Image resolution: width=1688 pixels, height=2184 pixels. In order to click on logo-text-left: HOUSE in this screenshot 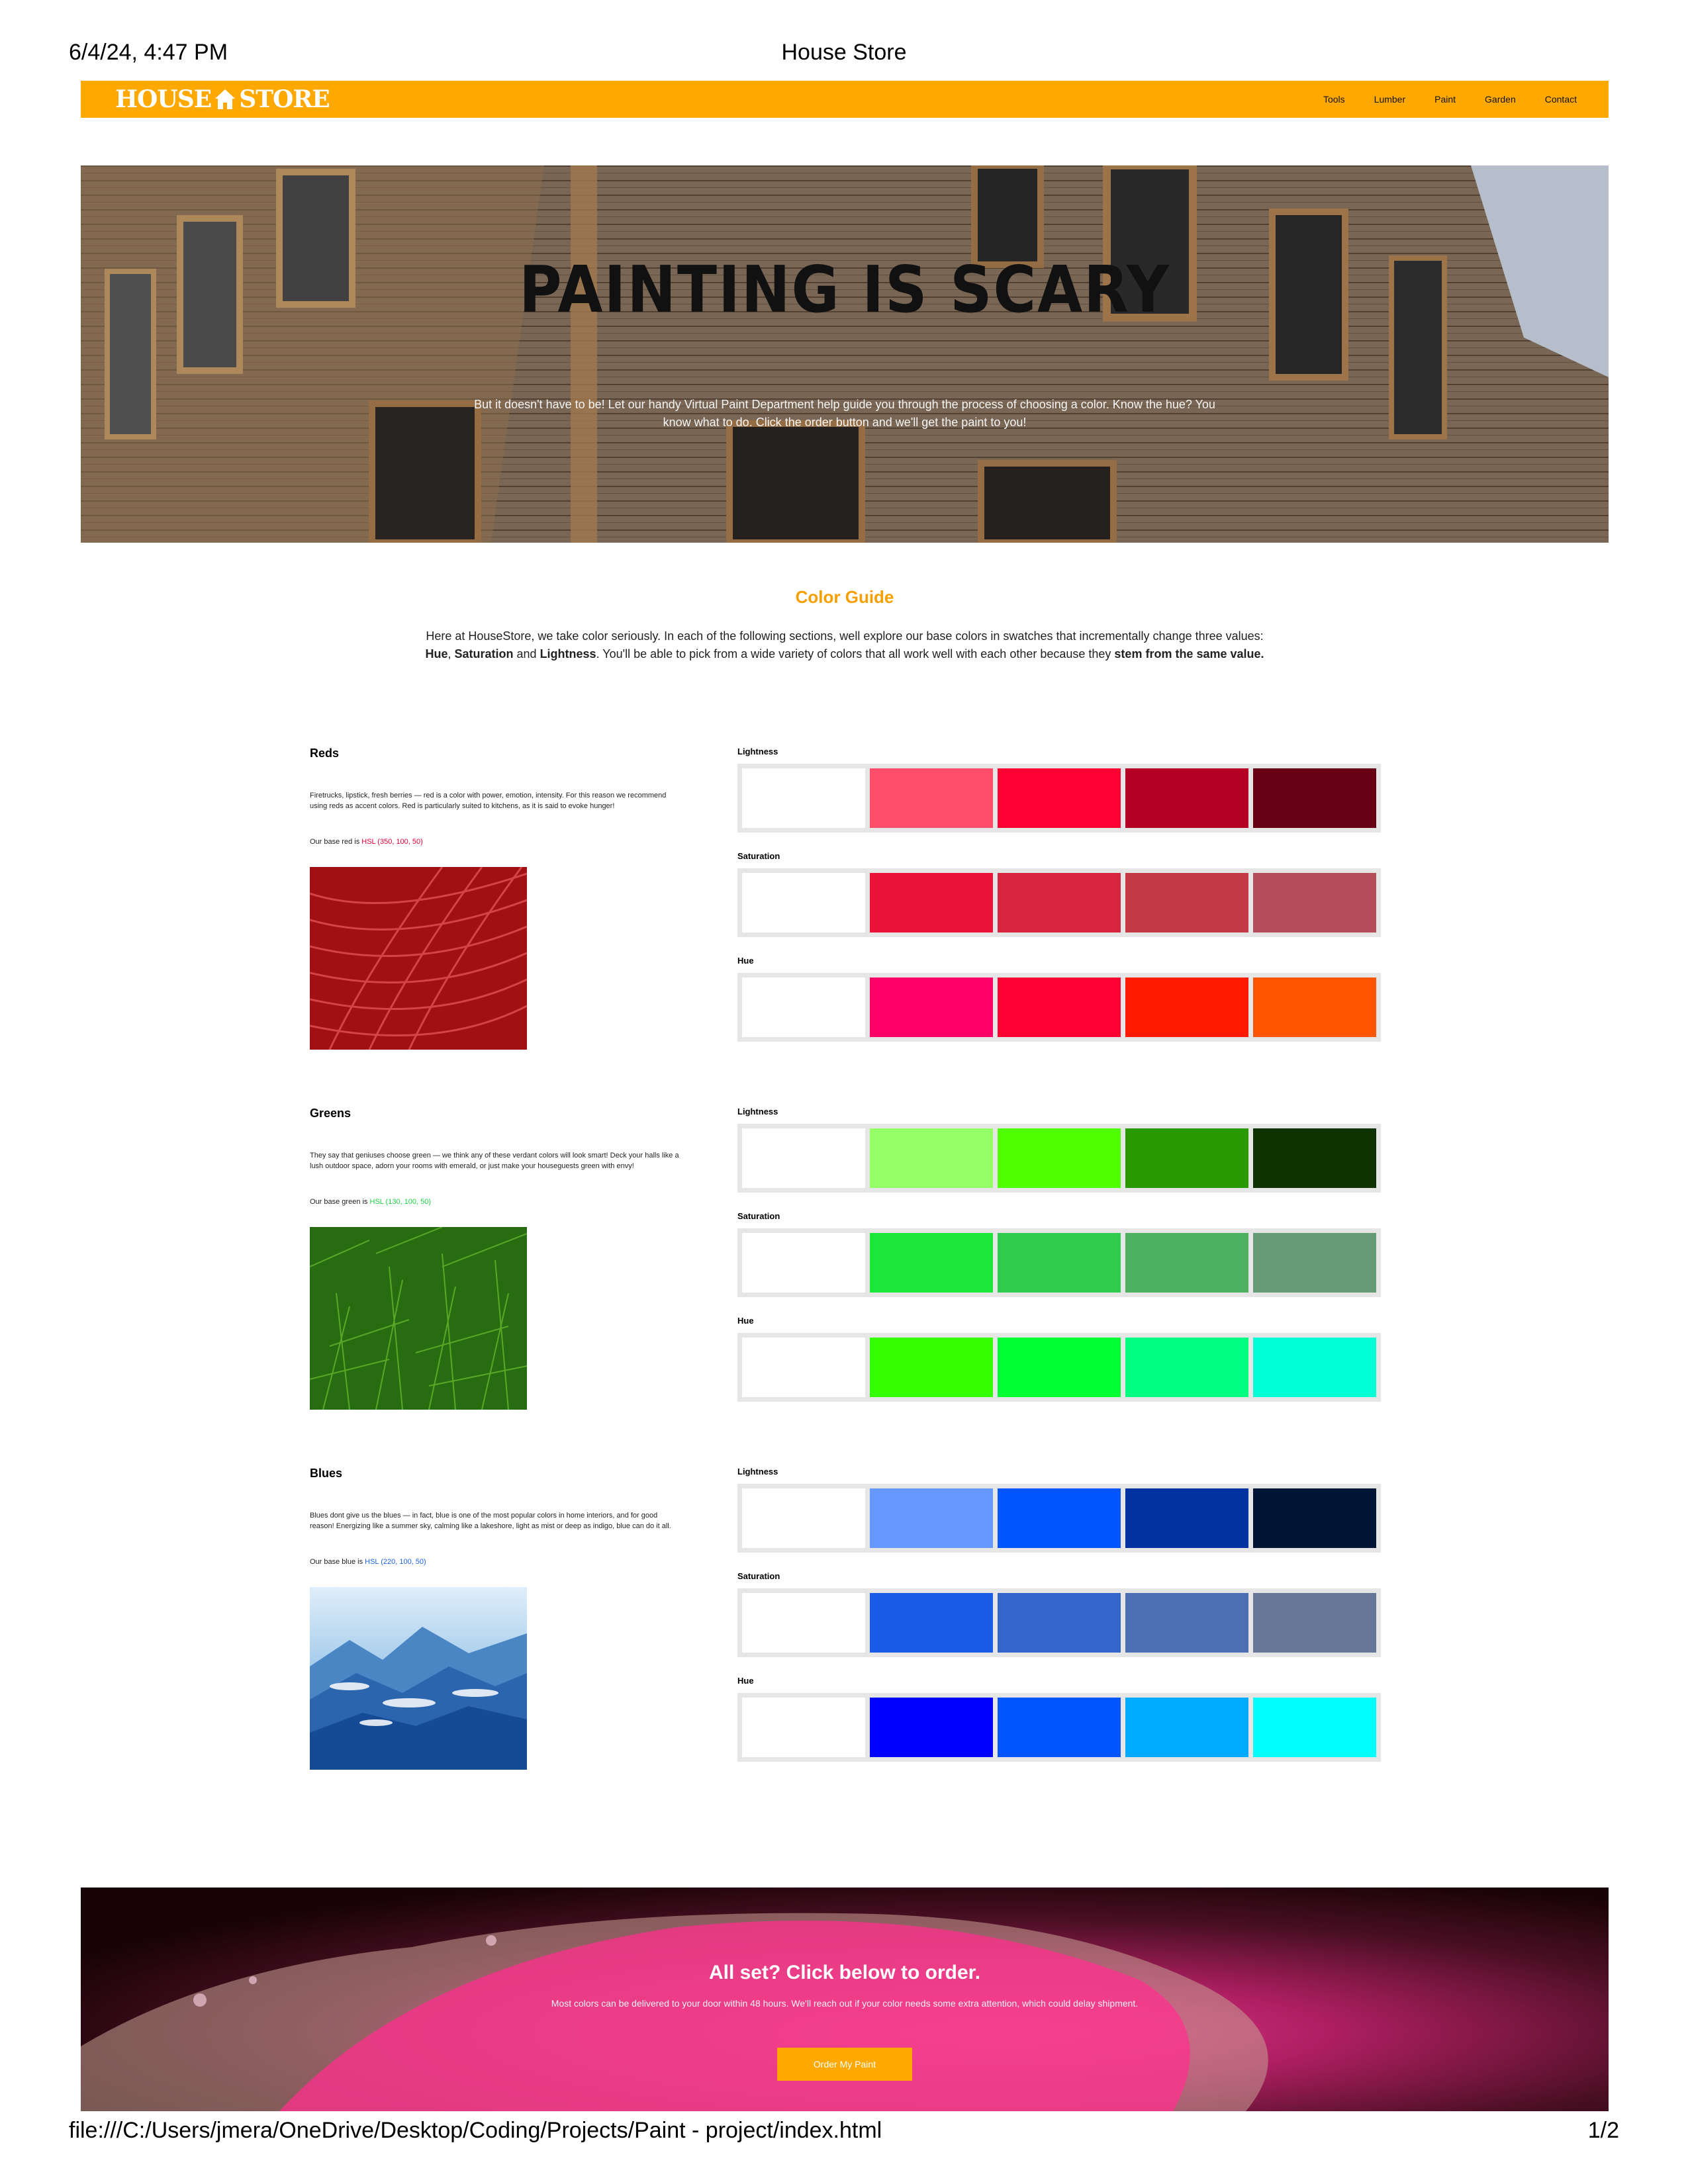, I will do `click(163, 99)`.